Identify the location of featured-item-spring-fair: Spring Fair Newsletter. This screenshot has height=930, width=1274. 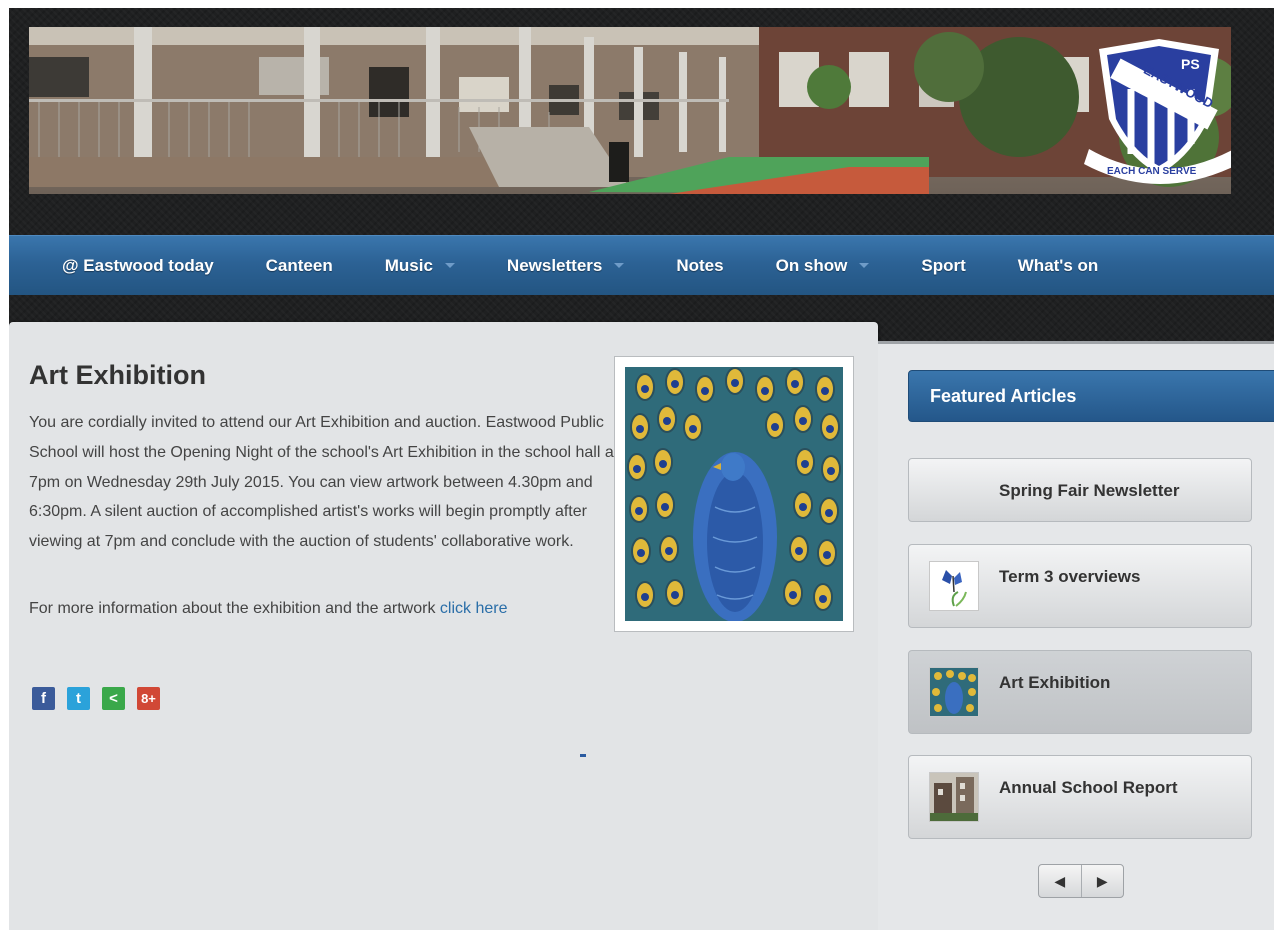
(1080, 490).